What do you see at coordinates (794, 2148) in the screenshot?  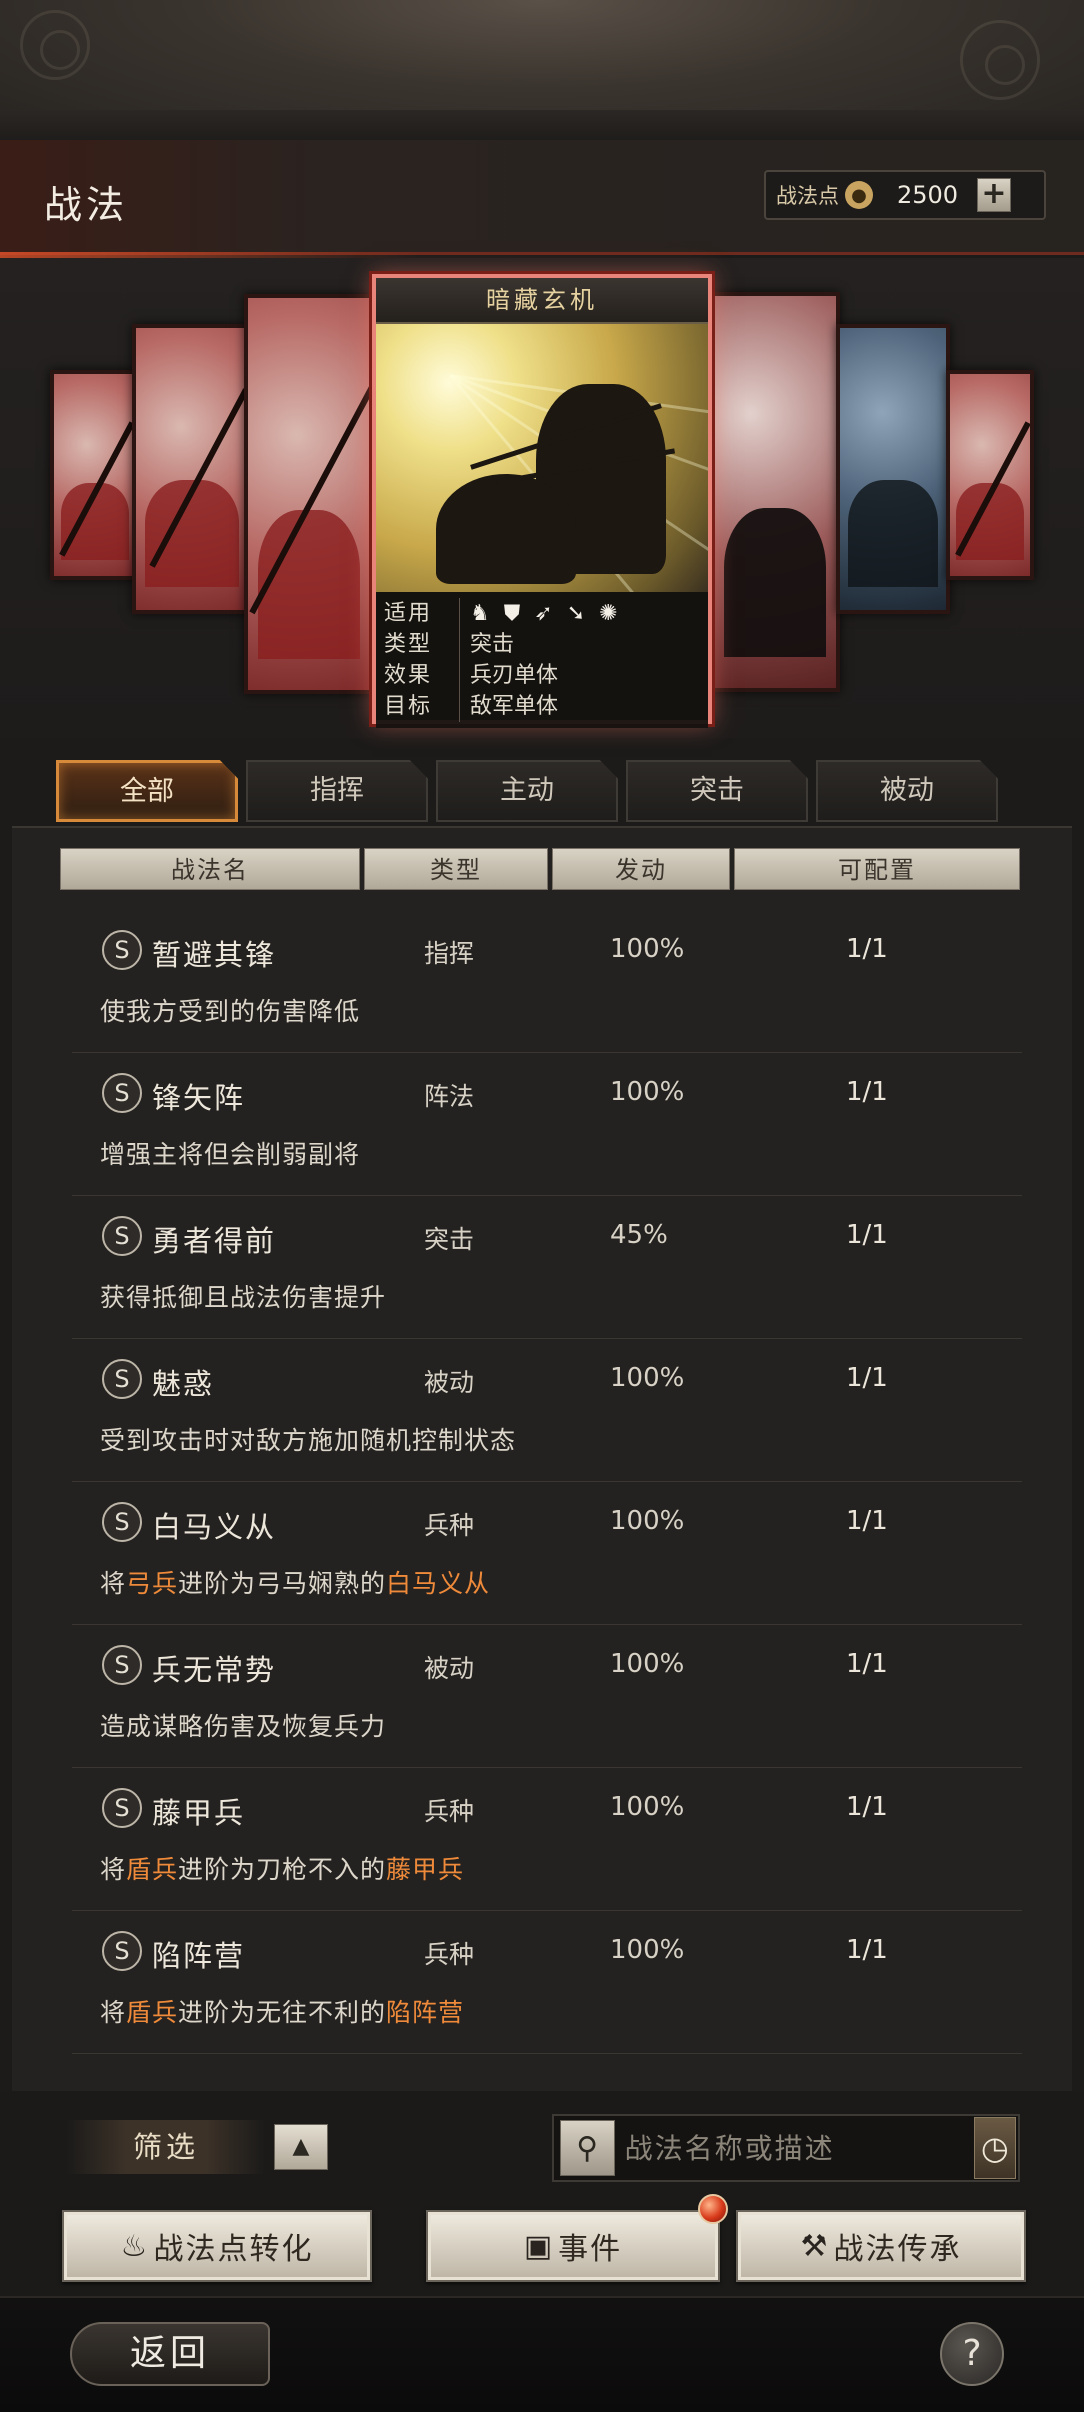 I see `search-input` at bounding box center [794, 2148].